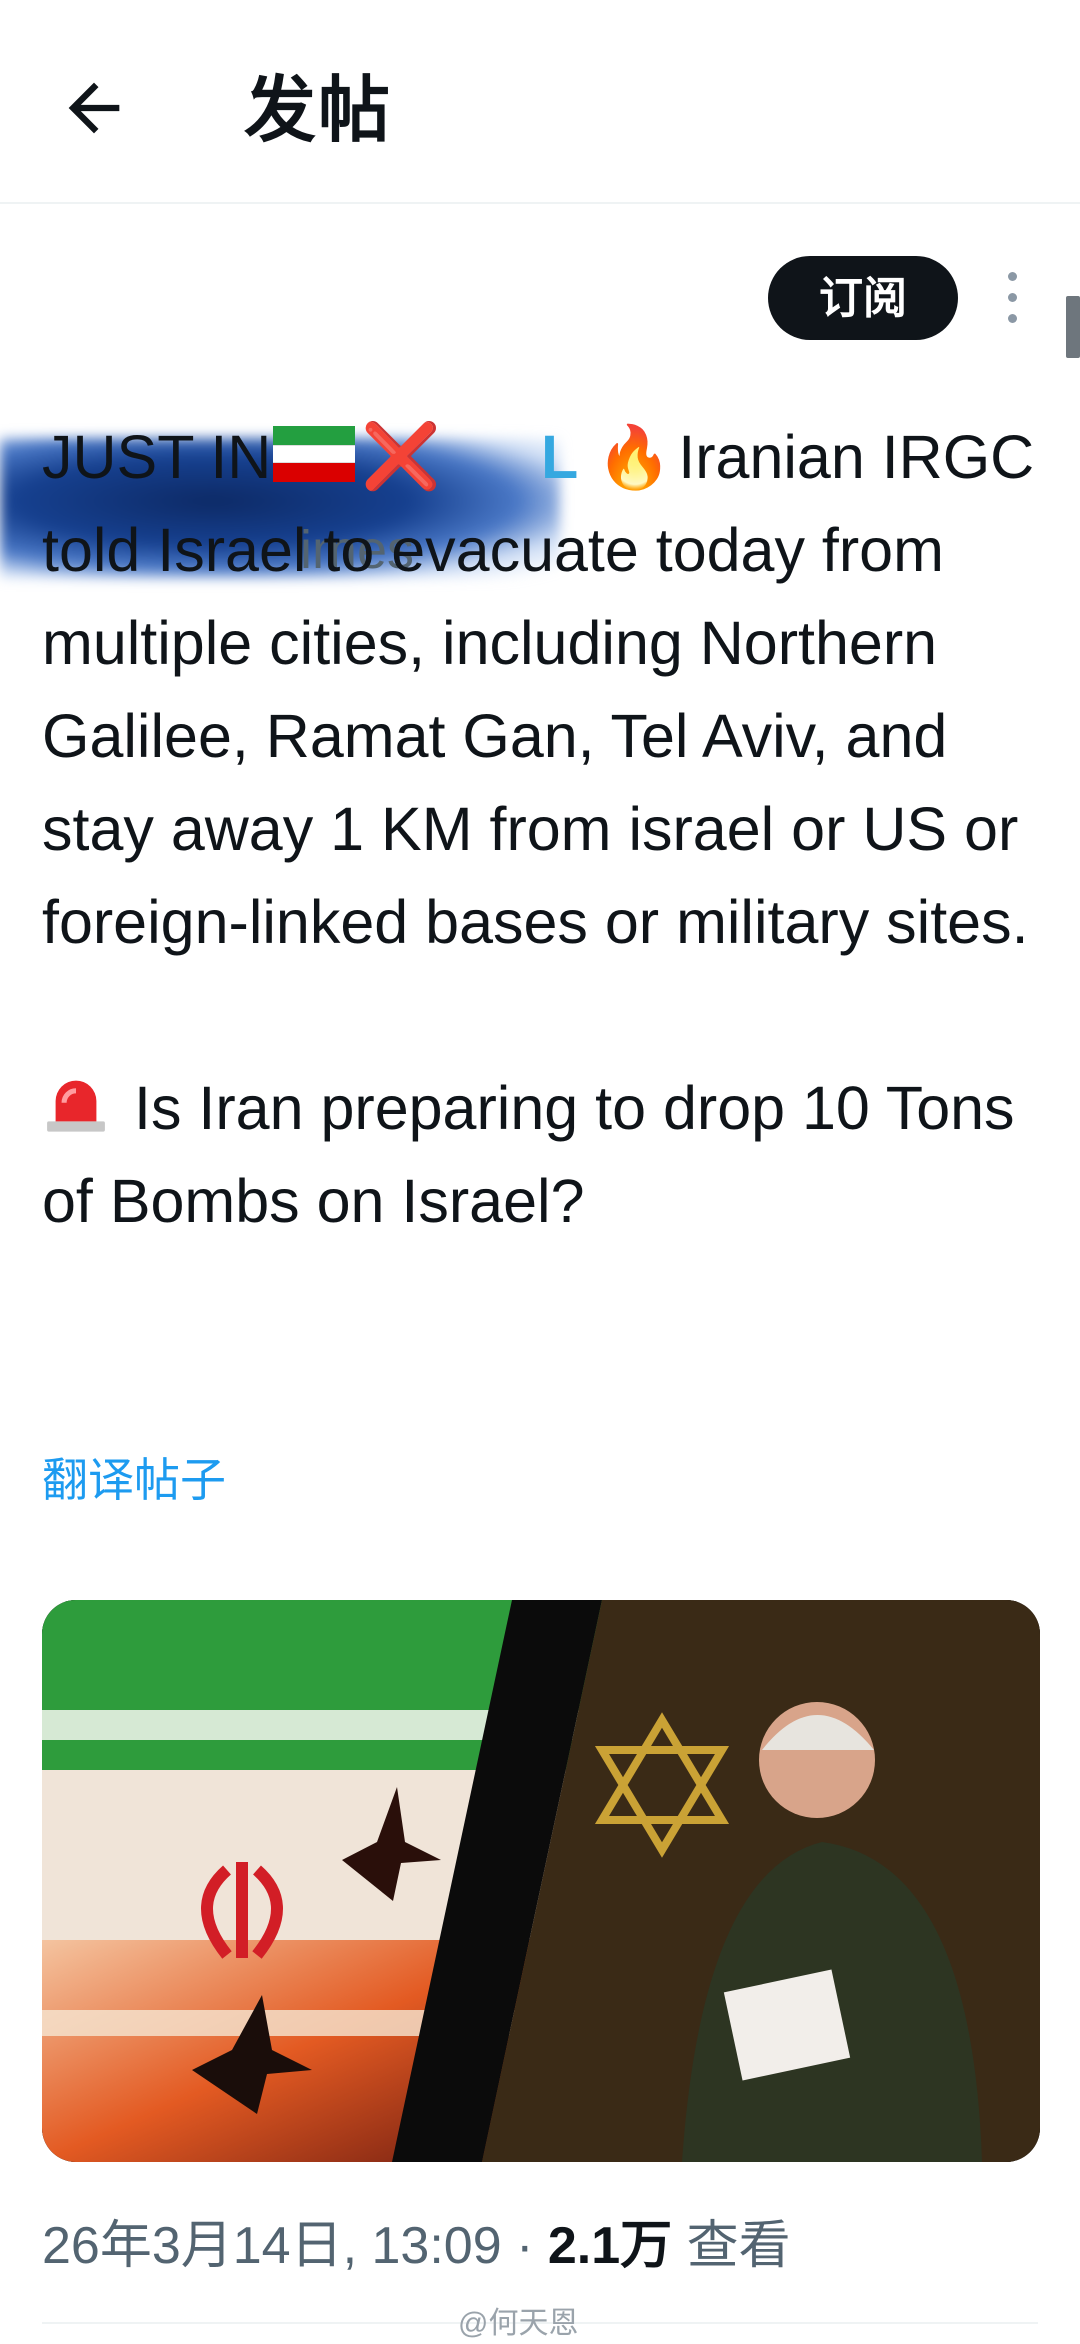 The image size is (1080, 2344). What do you see at coordinates (1073, 327) in the screenshot?
I see `scrollbar-thumb` at bounding box center [1073, 327].